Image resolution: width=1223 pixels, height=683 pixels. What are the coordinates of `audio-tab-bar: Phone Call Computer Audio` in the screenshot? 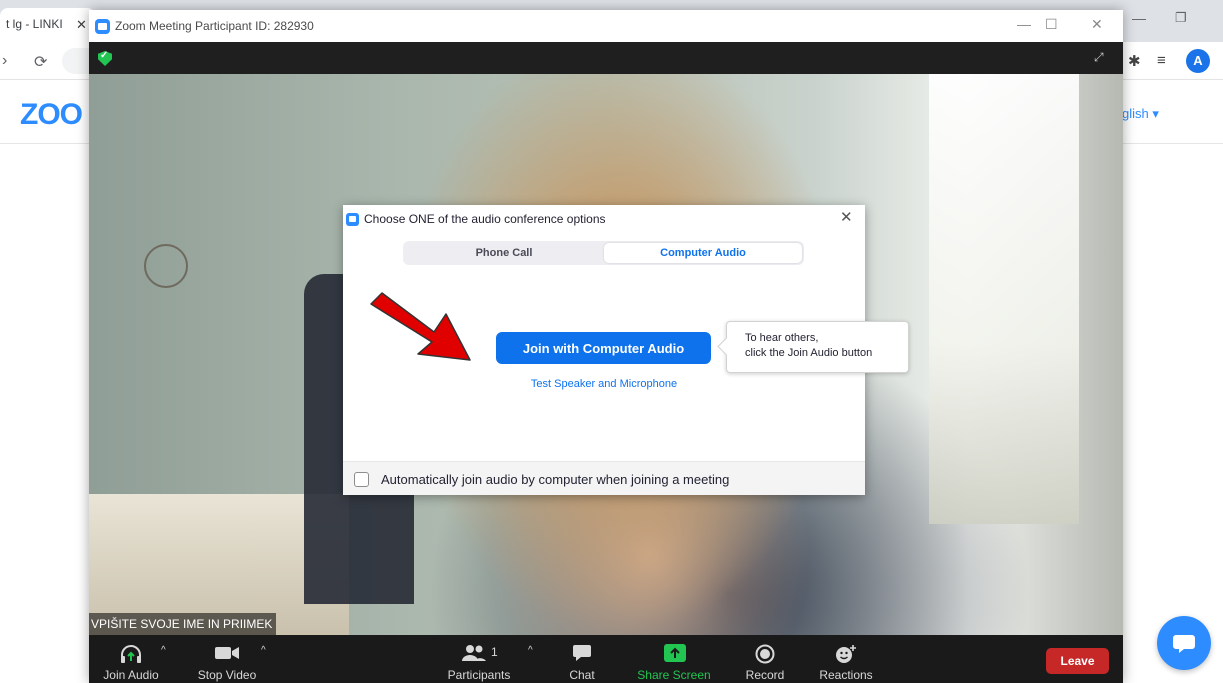 It's located at (603, 253).